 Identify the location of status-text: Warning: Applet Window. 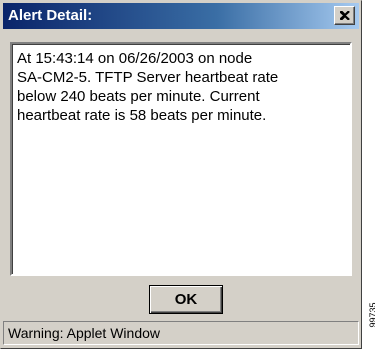
(84, 333).